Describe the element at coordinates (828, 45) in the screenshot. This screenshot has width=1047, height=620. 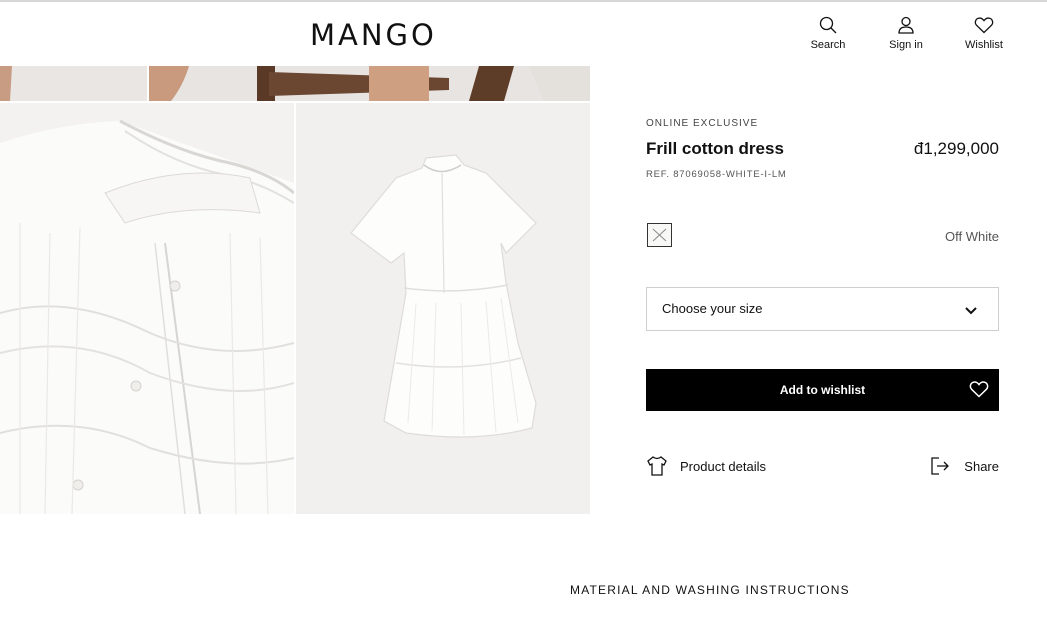
I see `search-label: Search` at that location.